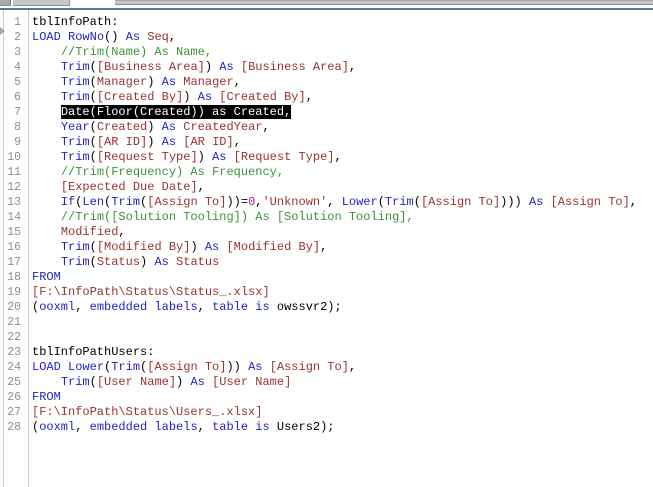 This screenshot has width=653, height=487. What do you see at coordinates (14, 367) in the screenshot?
I see `line-number: 24` at bounding box center [14, 367].